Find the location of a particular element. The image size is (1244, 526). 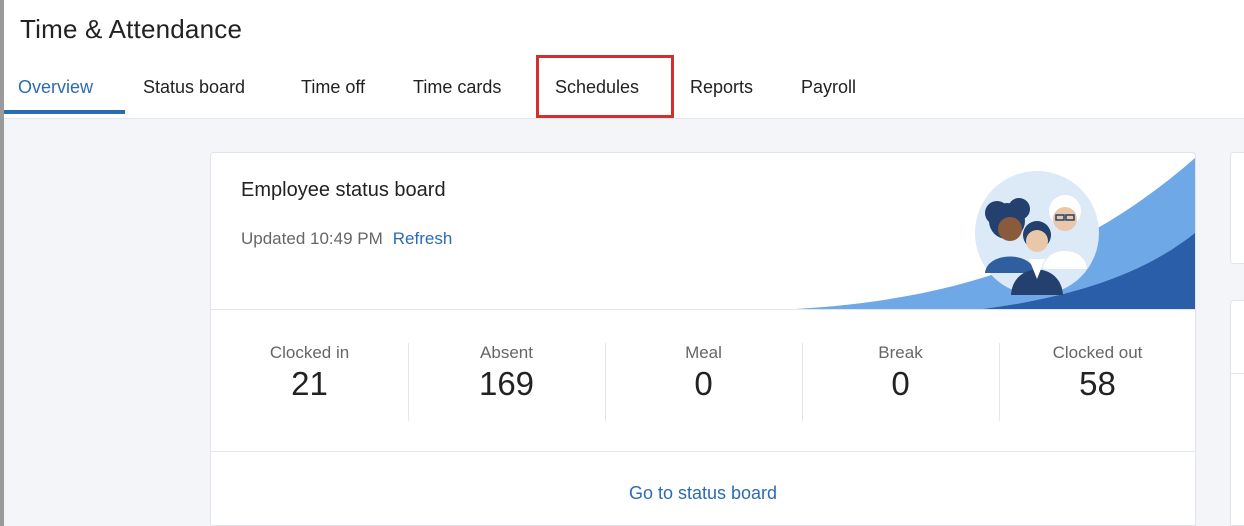

employees-group-icon is located at coordinates (985, 234).